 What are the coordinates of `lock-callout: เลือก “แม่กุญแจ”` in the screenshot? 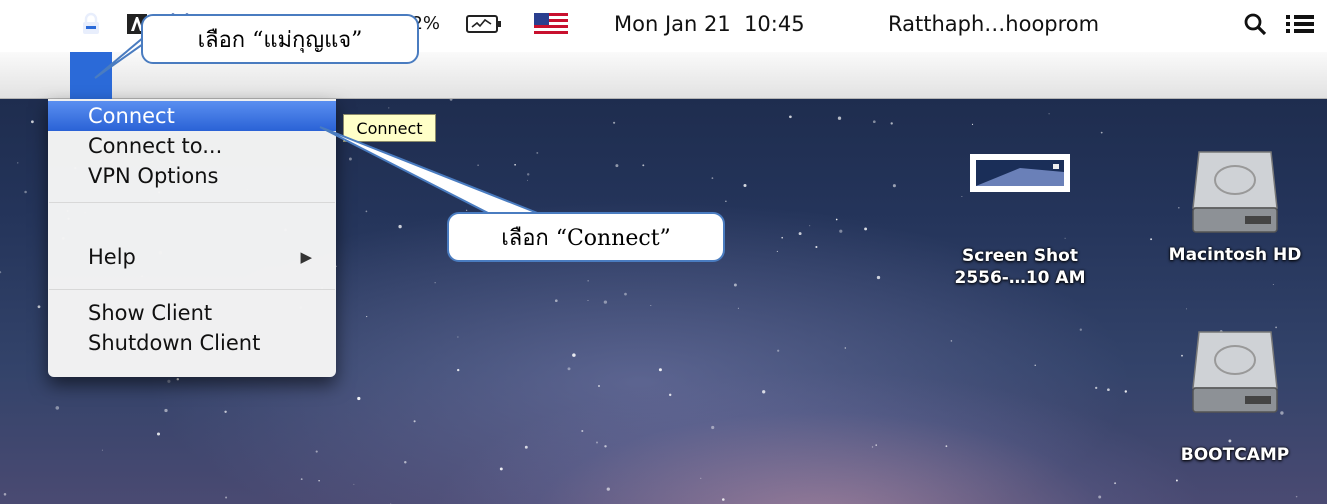 It's located at (280, 39).